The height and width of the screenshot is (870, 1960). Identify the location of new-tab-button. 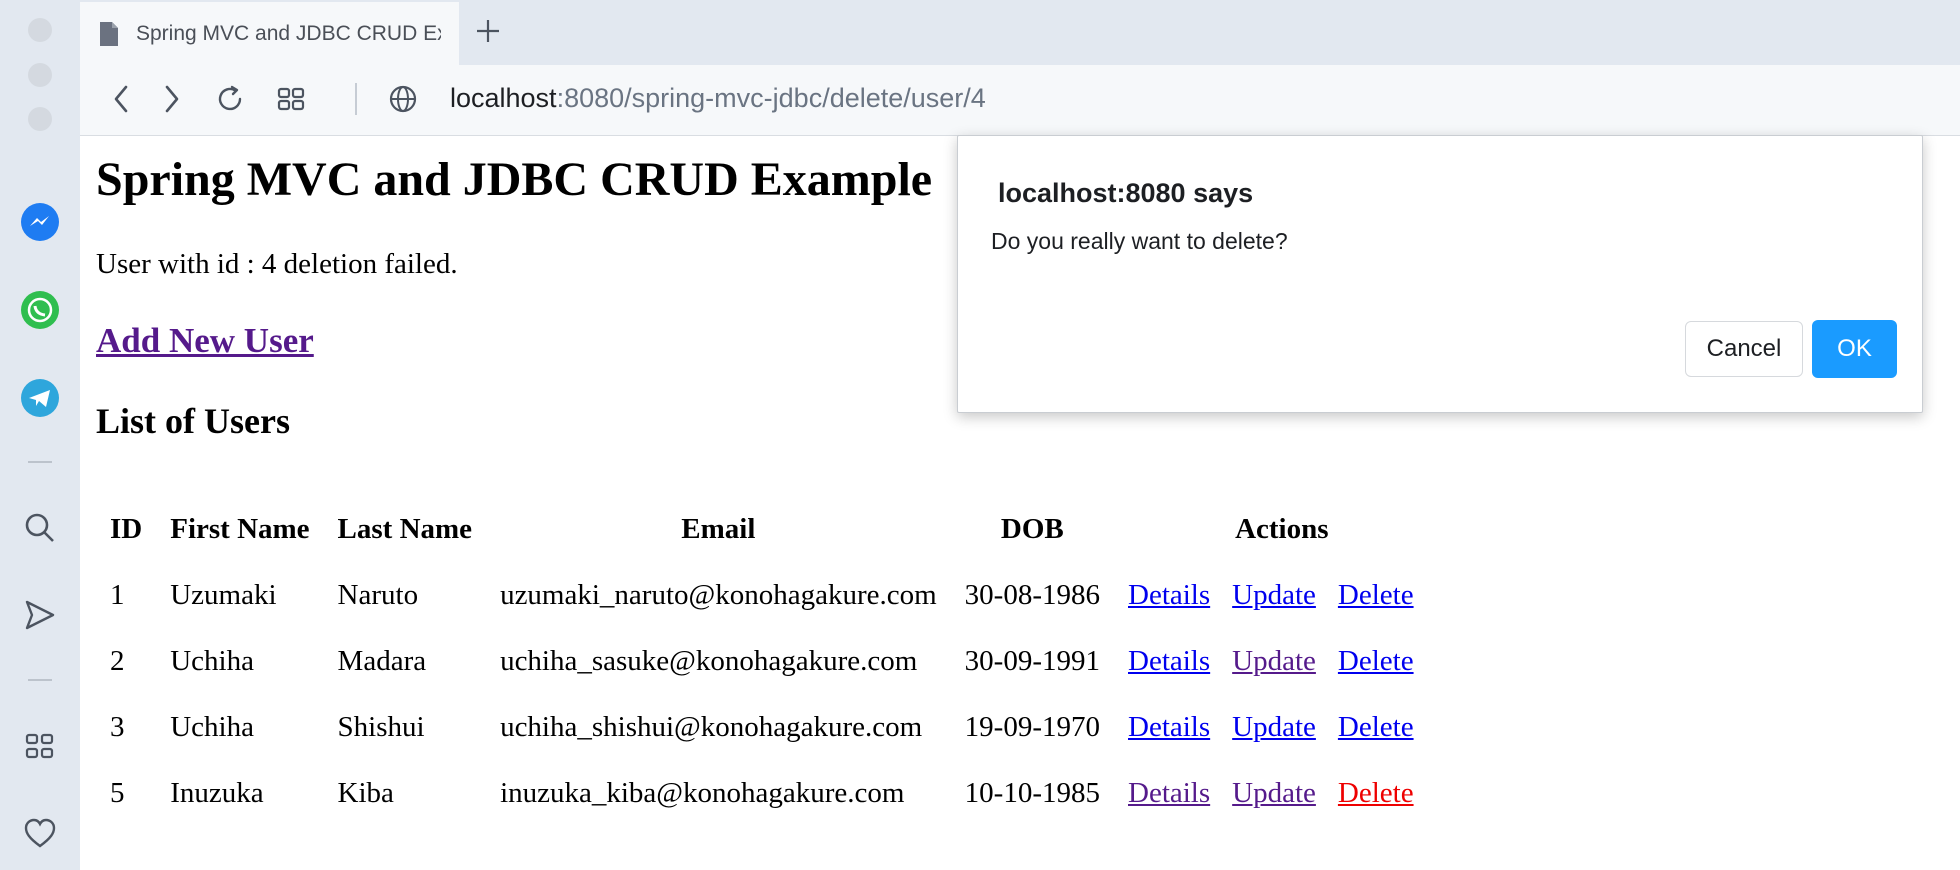
(488, 31).